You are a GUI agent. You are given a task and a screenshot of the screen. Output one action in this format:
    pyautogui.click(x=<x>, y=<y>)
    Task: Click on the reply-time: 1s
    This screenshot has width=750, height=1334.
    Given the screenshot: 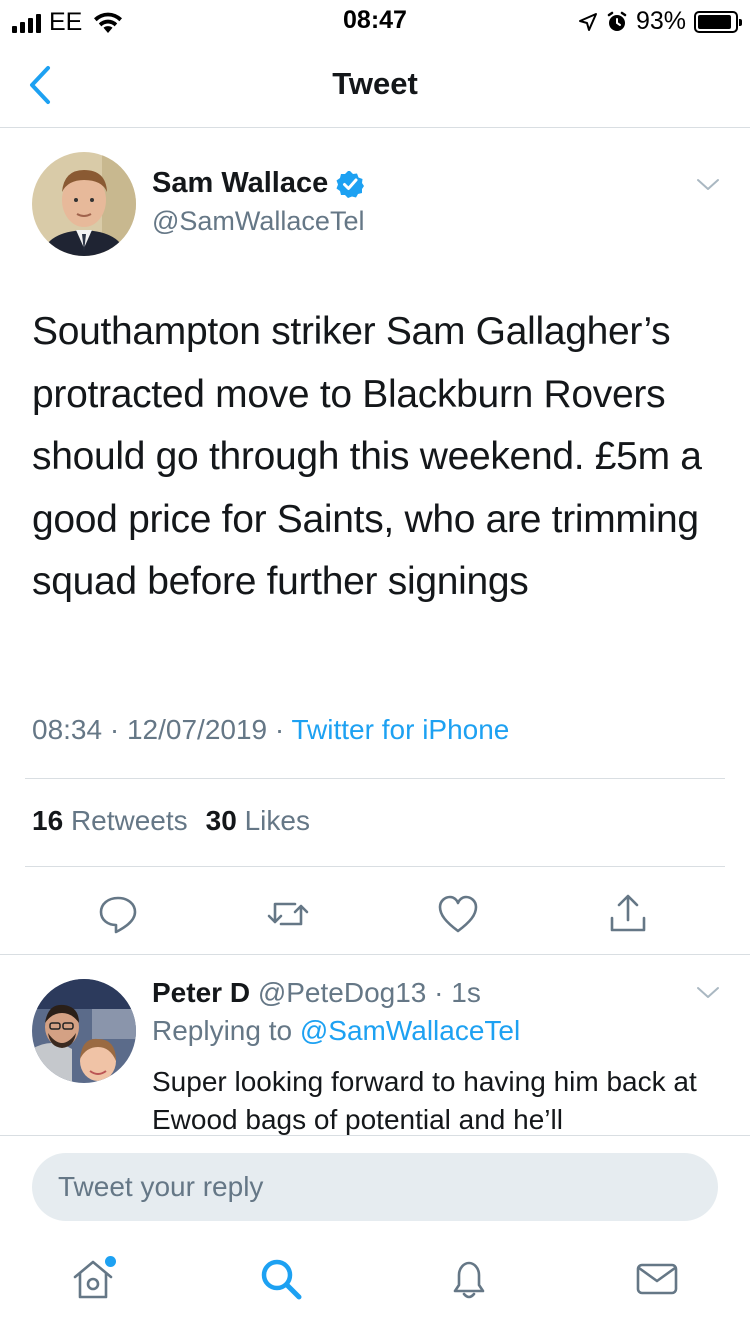 What is the action you would take?
    pyautogui.click(x=466, y=992)
    